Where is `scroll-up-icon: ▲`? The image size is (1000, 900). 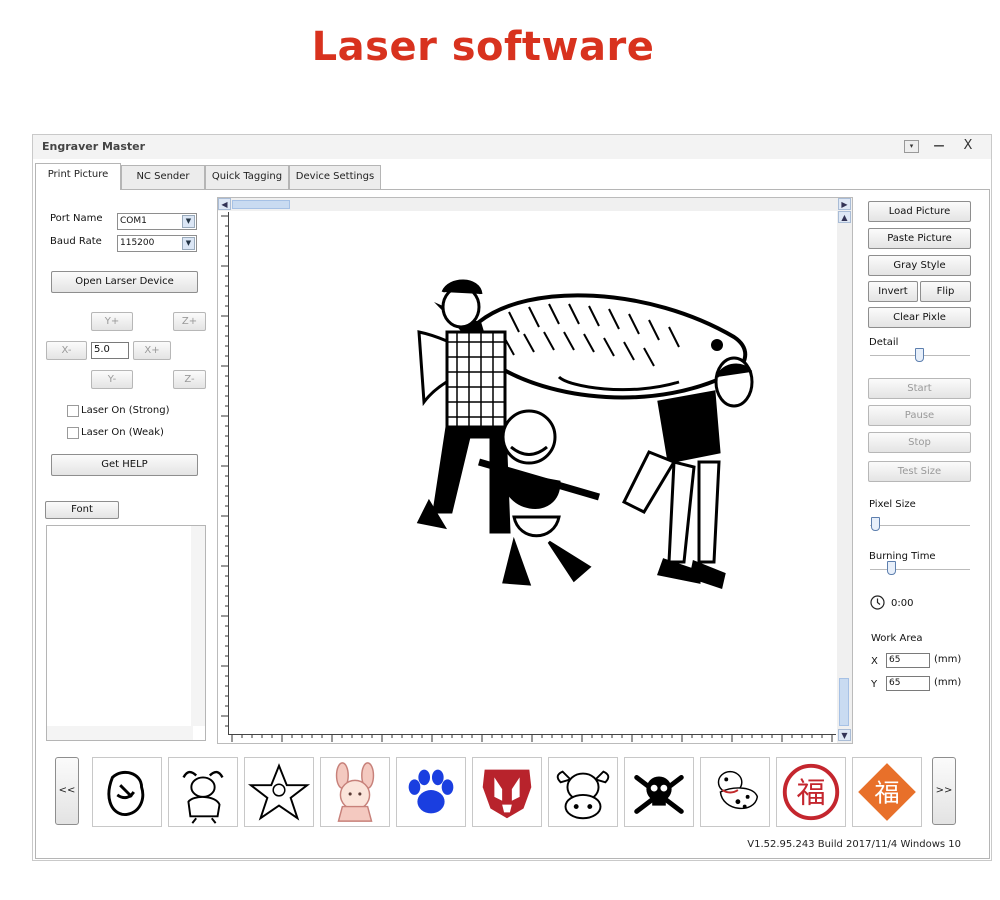 scroll-up-icon: ▲ is located at coordinates (844, 217).